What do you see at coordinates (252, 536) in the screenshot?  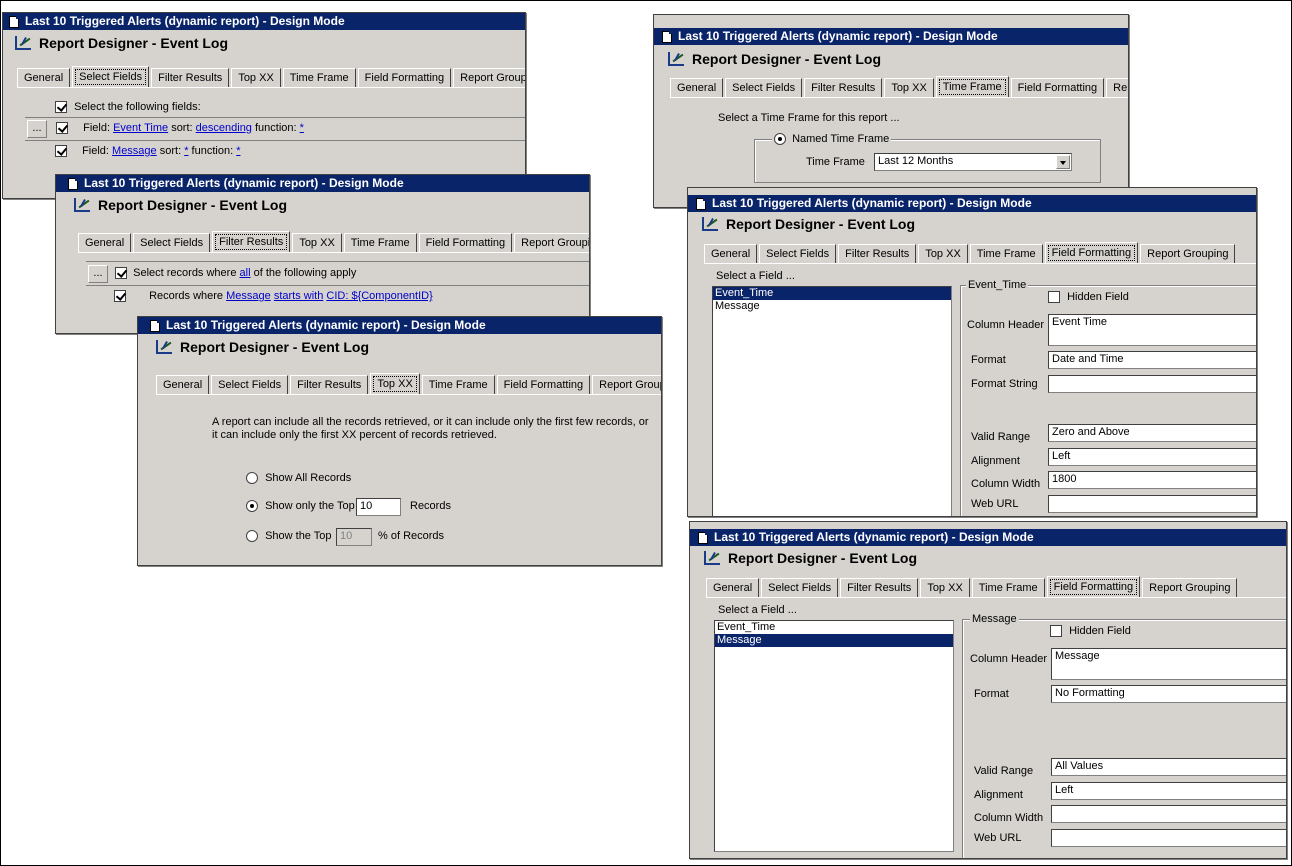 I see `show-percent-radio` at bounding box center [252, 536].